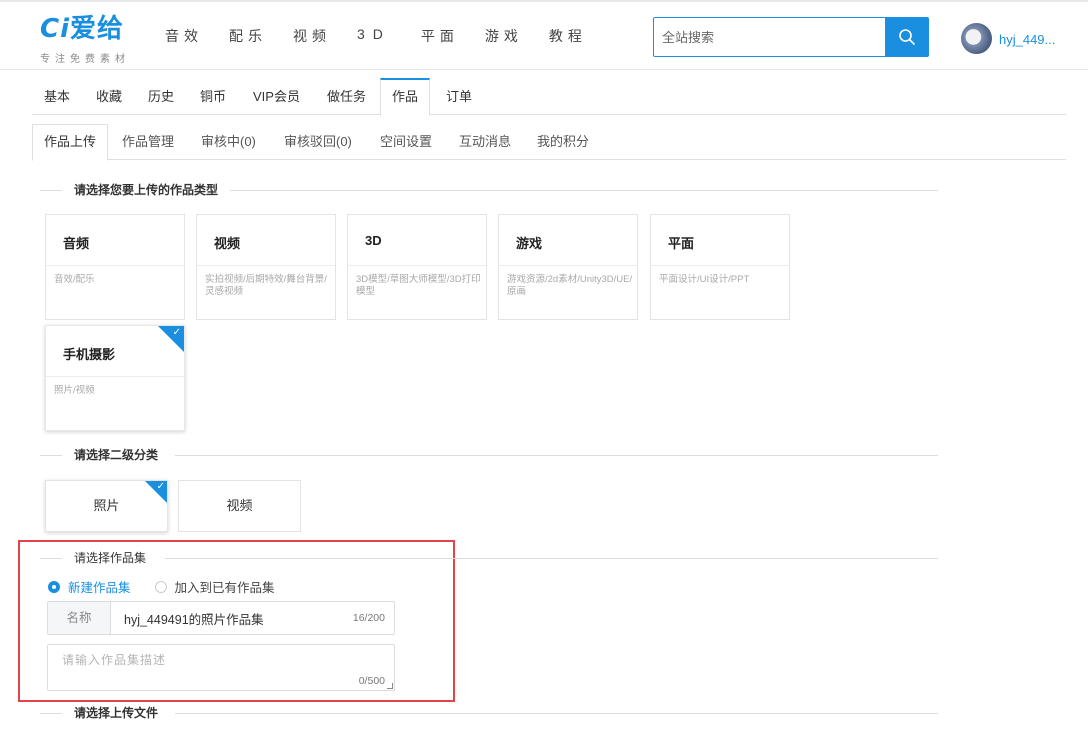  Describe the element at coordinates (417, 240) in the screenshot. I see `card-title: 3D` at that location.